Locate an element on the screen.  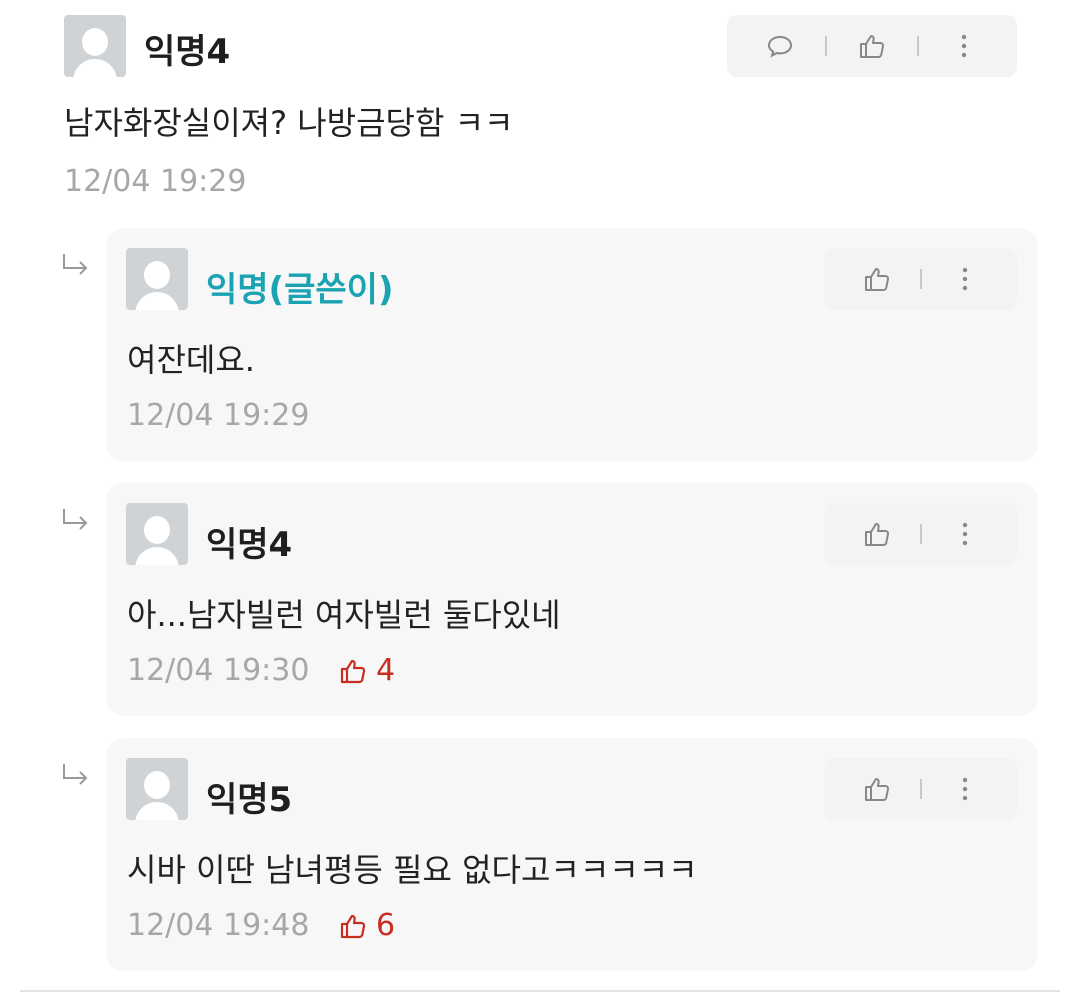
reply-author-name: 익명5 is located at coordinates (249, 800).